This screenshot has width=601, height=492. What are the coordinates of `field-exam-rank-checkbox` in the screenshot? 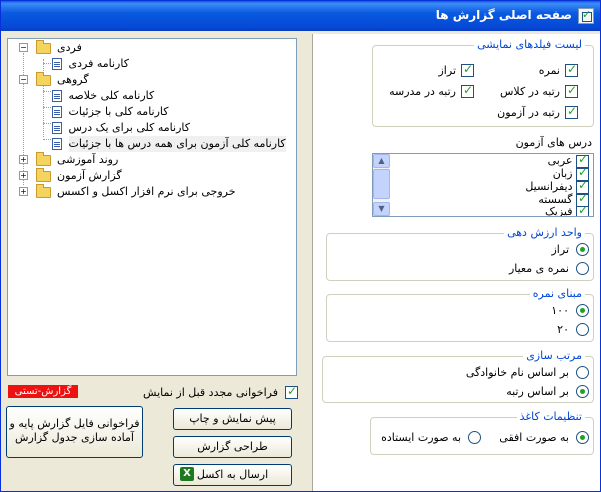 It's located at (571, 111).